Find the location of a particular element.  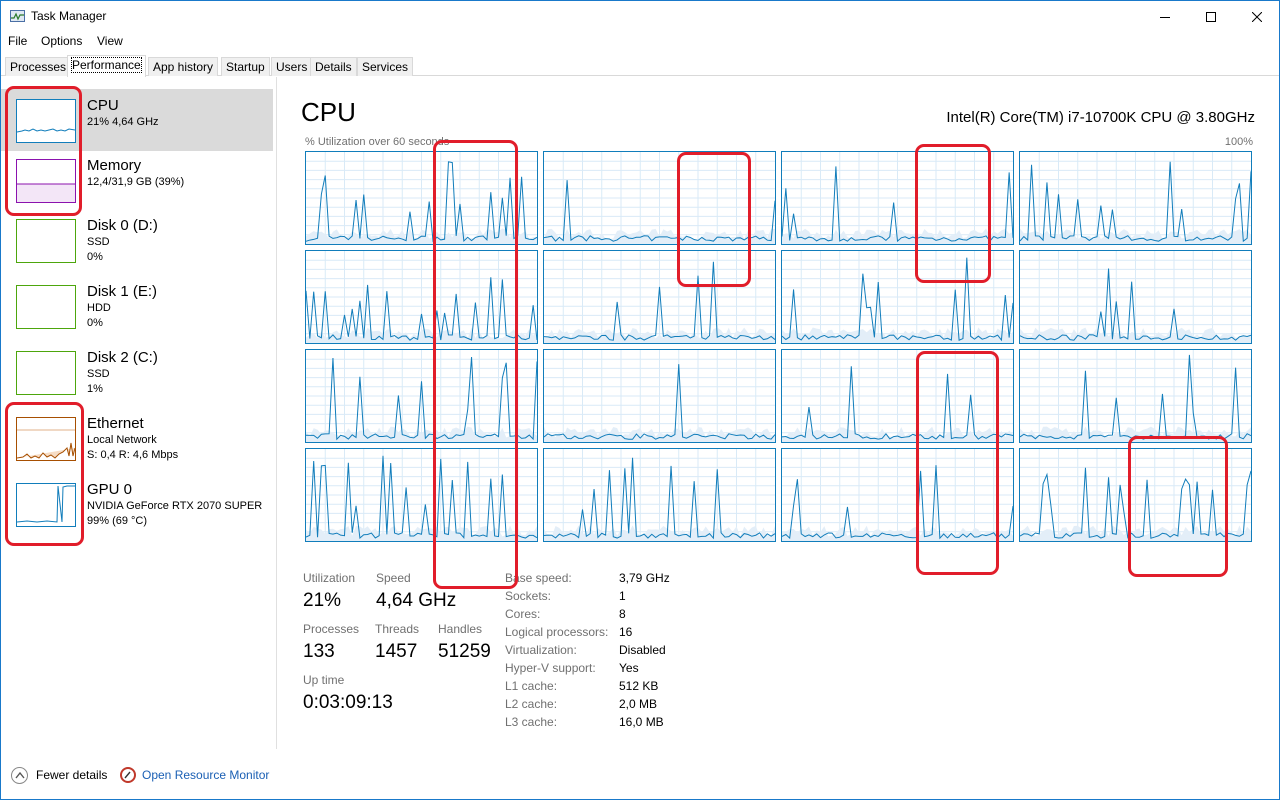

processes-value: 133 is located at coordinates (319, 651).